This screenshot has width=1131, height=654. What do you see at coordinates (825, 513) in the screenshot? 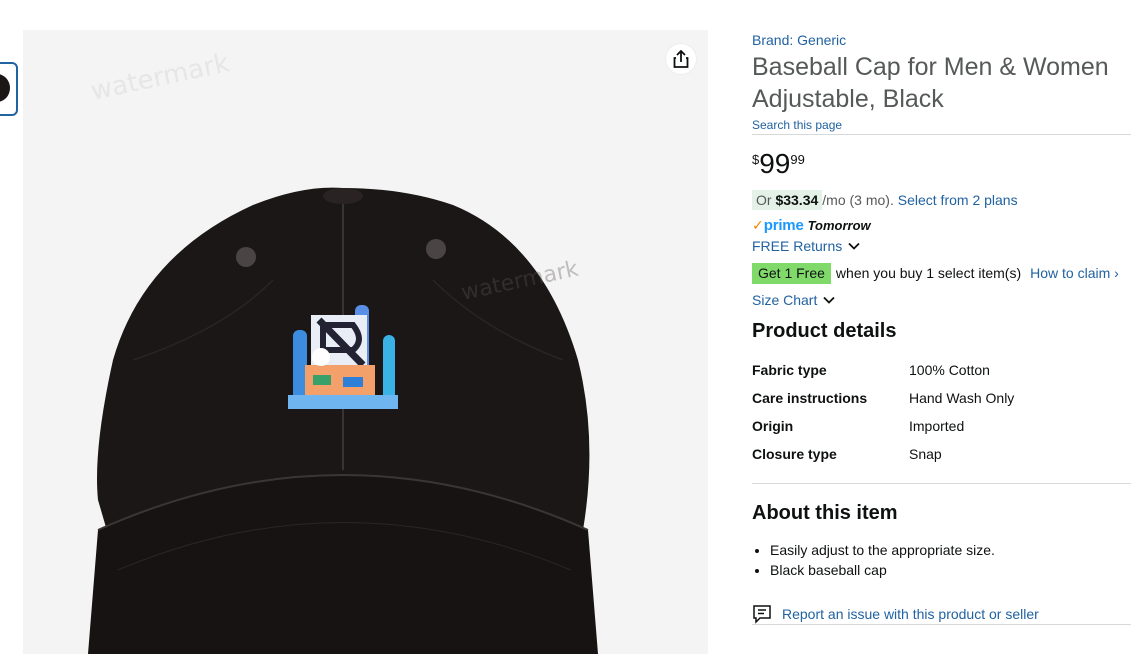
I see `about-this-item-heading: About this item` at bounding box center [825, 513].